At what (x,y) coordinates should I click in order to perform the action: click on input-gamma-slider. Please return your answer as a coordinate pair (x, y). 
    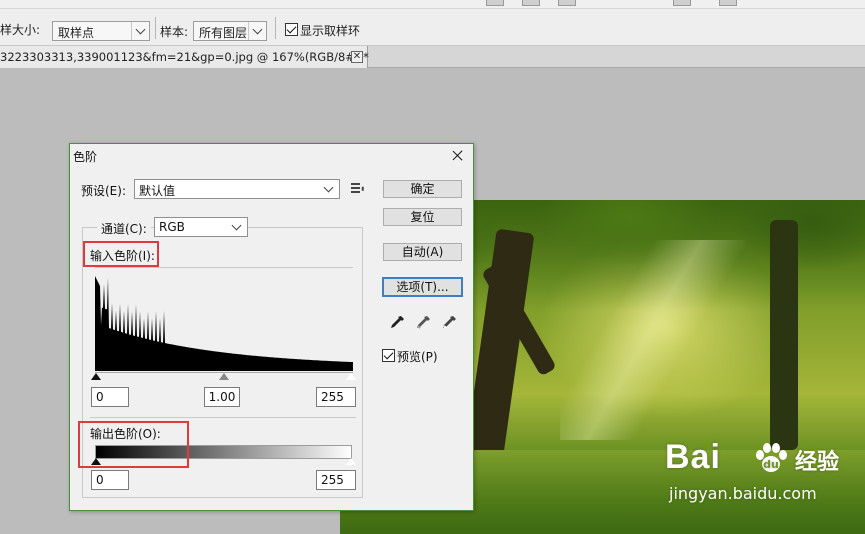
    Looking at the image, I should click on (224, 376).